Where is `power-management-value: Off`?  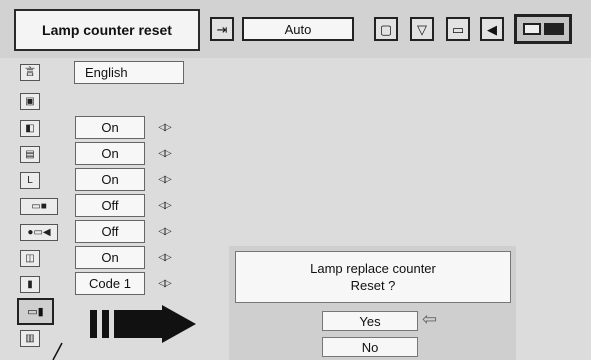 power-management-value: Off is located at coordinates (110, 231).